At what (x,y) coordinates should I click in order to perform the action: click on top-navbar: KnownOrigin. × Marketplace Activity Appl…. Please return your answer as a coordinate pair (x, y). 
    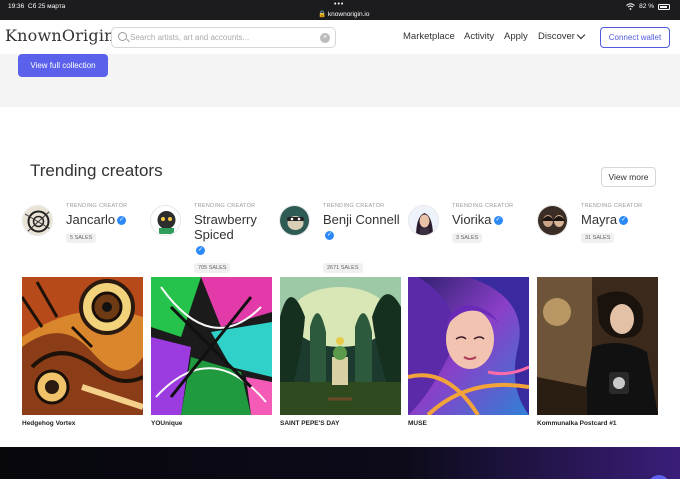
    Looking at the image, I should click on (340, 37).